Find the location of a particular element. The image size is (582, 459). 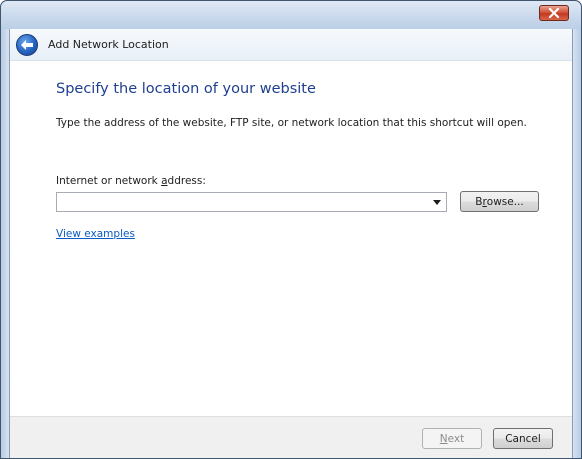

address-combobox is located at coordinates (251, 202).